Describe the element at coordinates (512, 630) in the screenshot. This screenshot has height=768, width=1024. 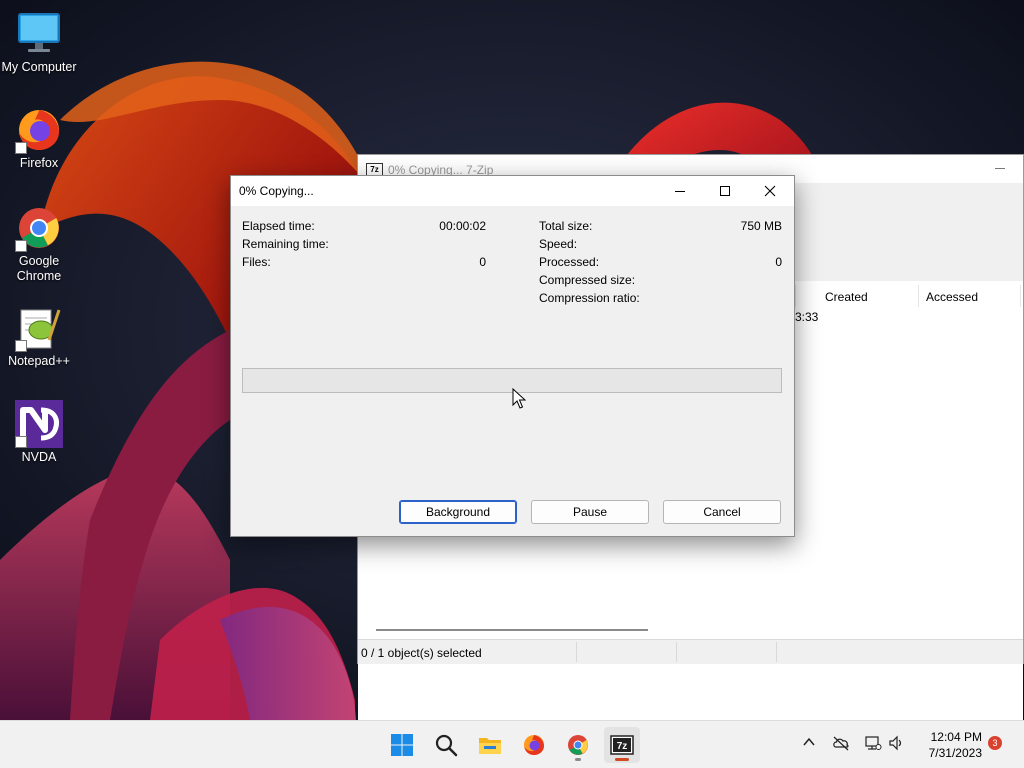
I see `horizontal-scrollbar-thumb` at that location.